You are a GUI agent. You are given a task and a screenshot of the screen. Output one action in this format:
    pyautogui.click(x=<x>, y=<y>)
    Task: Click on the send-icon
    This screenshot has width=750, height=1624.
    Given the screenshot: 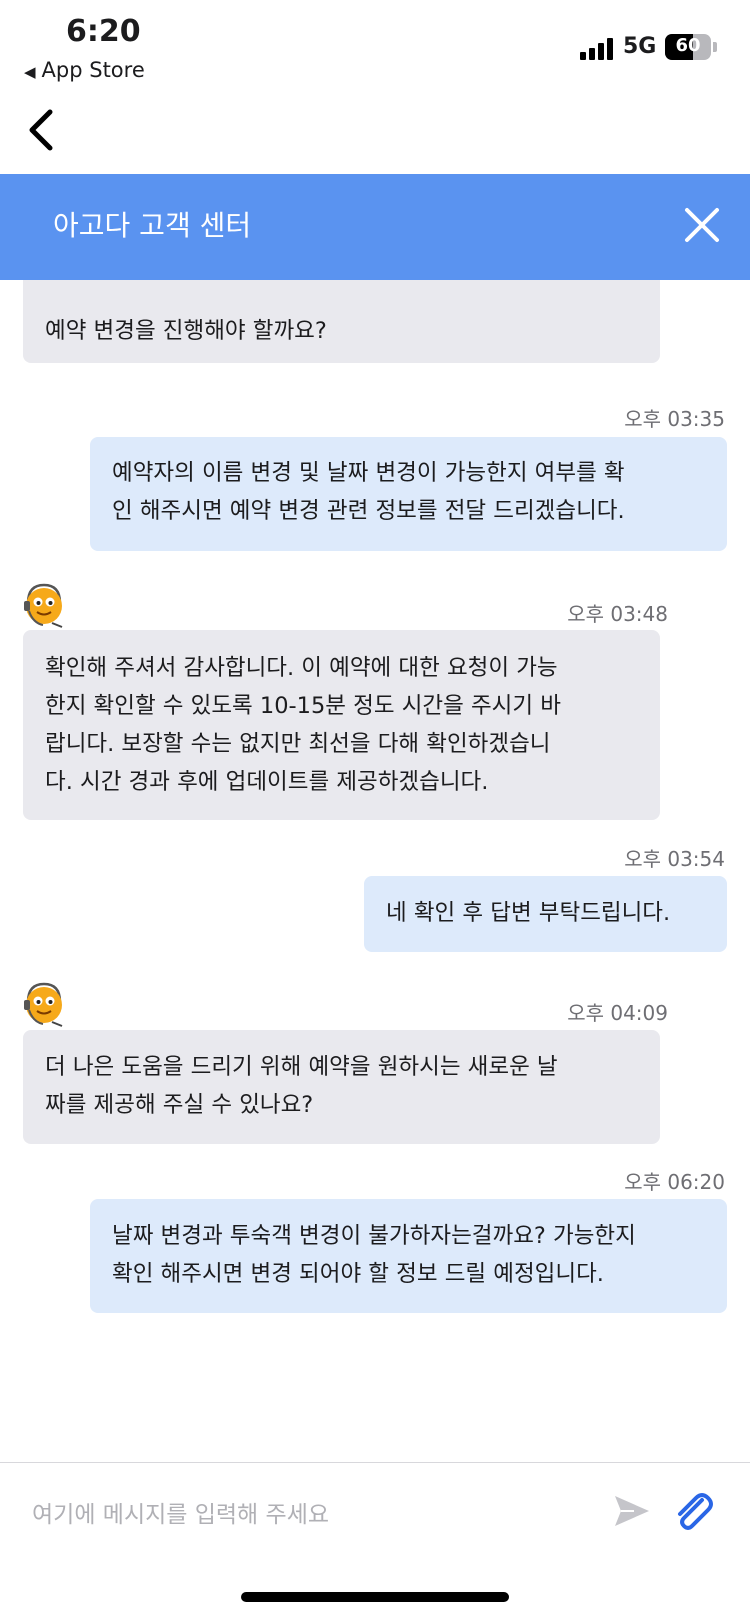 What is the action you would take?
    pyautogui.click(x=632, y=1511)
    